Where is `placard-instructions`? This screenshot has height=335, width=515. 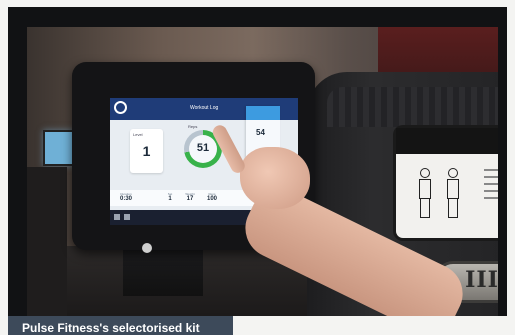 placard-instructions is located at coordinates (491, 184).